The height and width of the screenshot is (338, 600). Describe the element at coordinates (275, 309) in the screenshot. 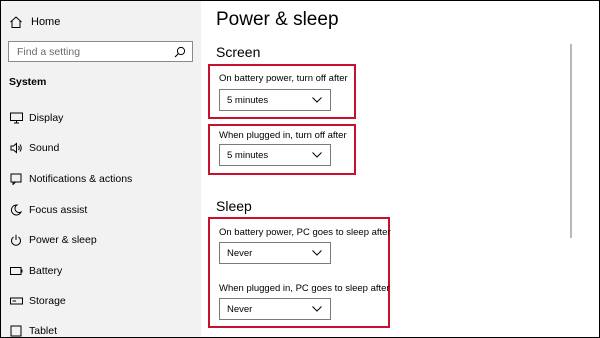

I see `sleep-plugged-dropdown: Never` at that location.